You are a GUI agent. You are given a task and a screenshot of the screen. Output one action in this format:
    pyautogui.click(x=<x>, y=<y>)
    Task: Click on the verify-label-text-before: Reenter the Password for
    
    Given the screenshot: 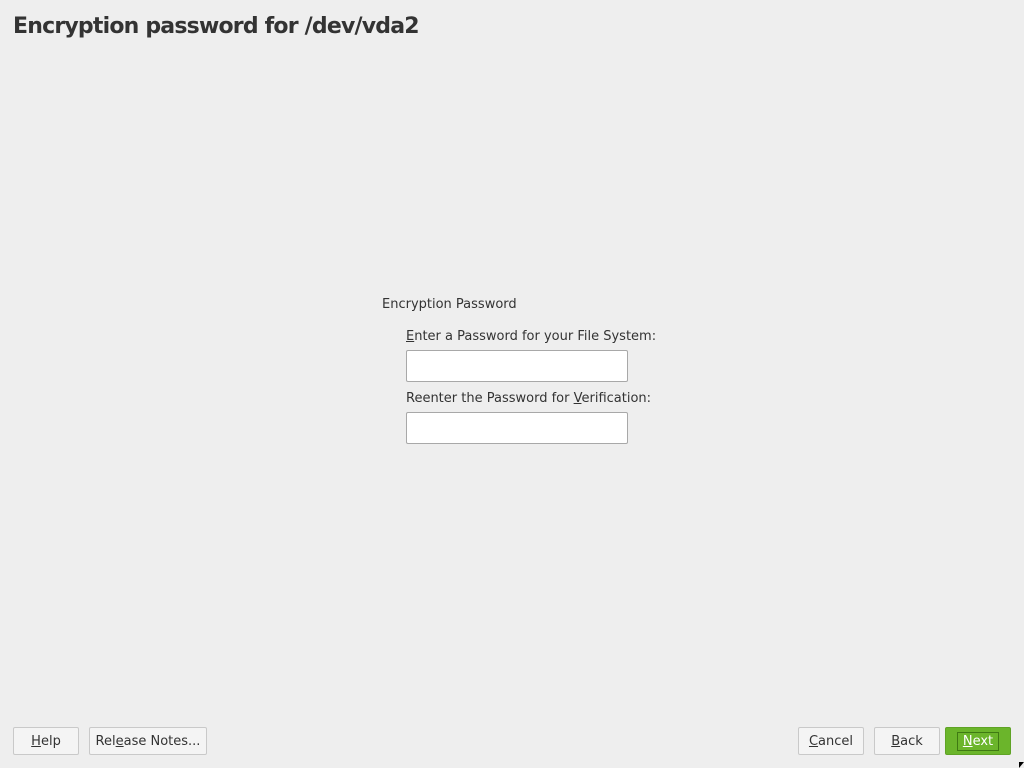 What is the action you would take?
    pyautogui.click(x=490, y=398)
    